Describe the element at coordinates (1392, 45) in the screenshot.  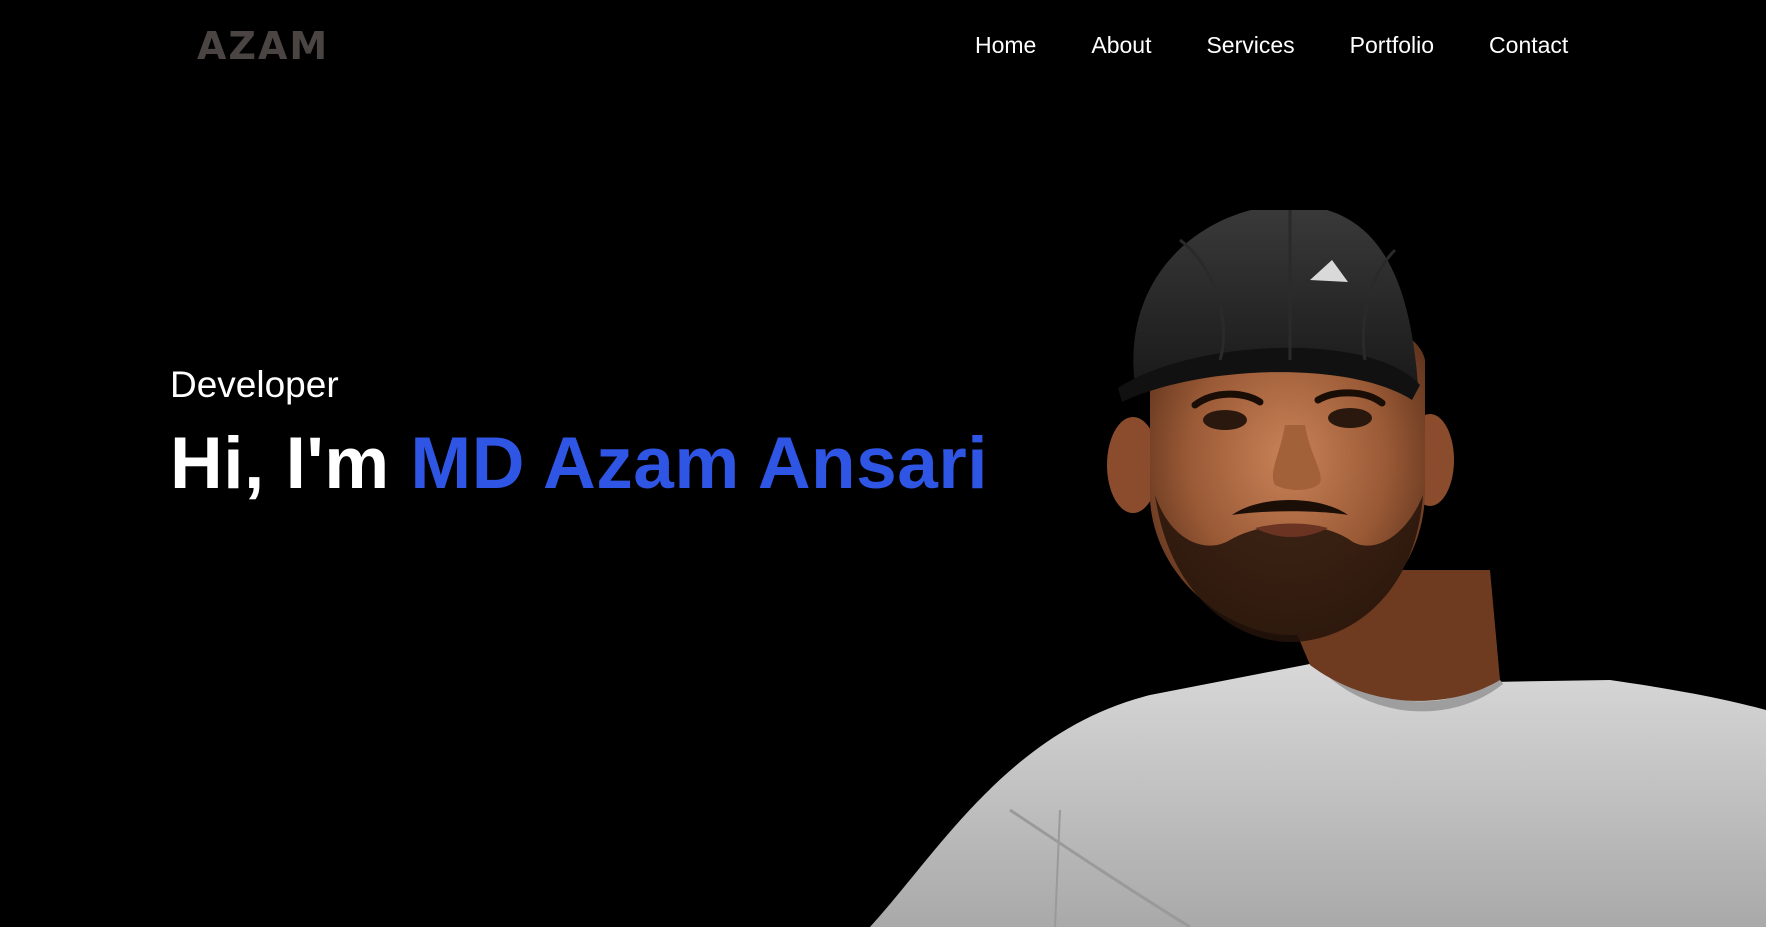
I see `nav-link-portfolio: Portfolio` at that location.